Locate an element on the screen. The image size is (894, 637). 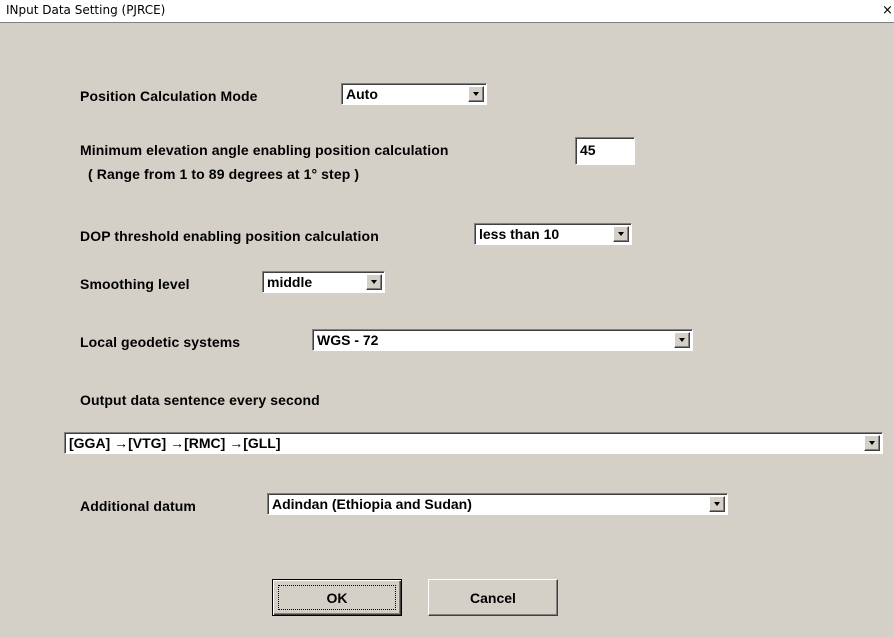
position-mode-value: Auto is located at coordinates (362, 94).